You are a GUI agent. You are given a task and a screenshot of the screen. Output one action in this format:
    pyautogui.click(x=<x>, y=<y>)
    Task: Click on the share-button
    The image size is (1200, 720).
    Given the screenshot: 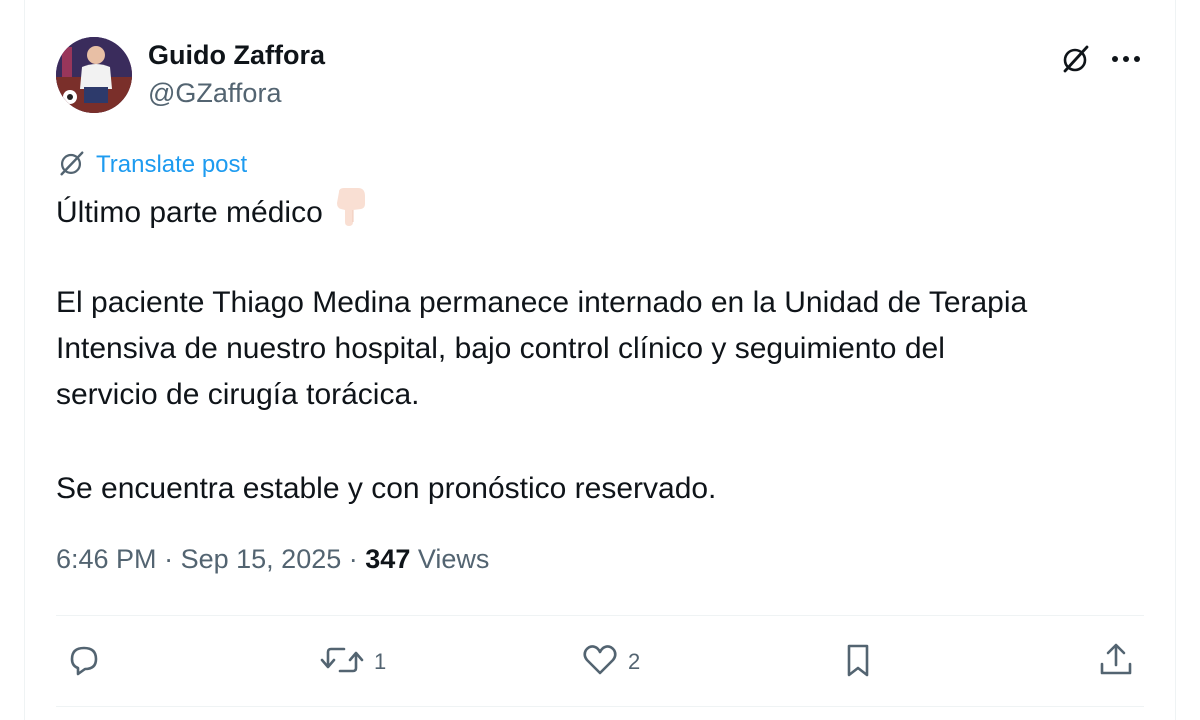 What is the action you would take?
    pyautogui.click(x=1116, y=662)
    